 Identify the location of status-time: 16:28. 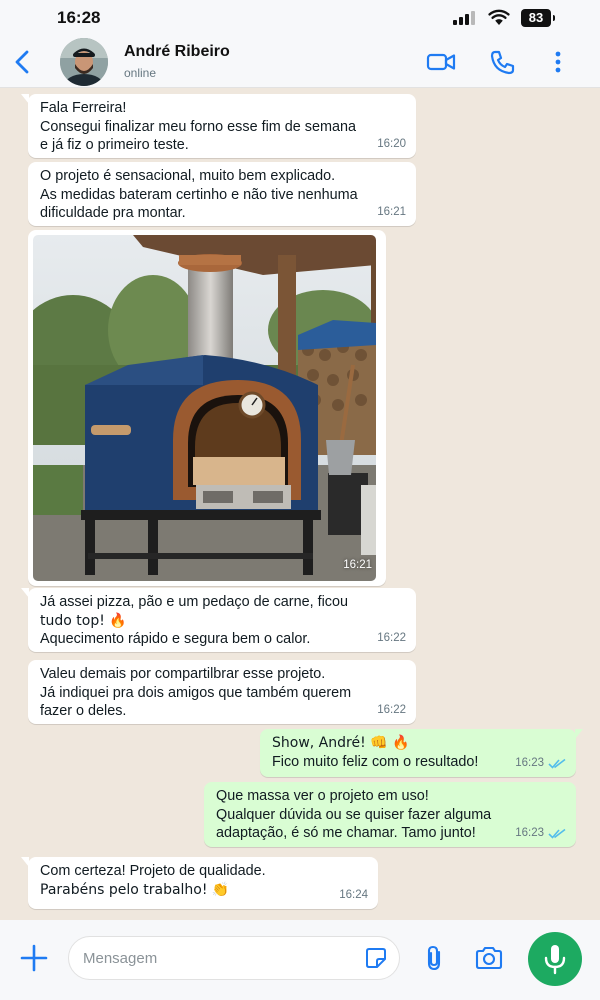
(79, 17).